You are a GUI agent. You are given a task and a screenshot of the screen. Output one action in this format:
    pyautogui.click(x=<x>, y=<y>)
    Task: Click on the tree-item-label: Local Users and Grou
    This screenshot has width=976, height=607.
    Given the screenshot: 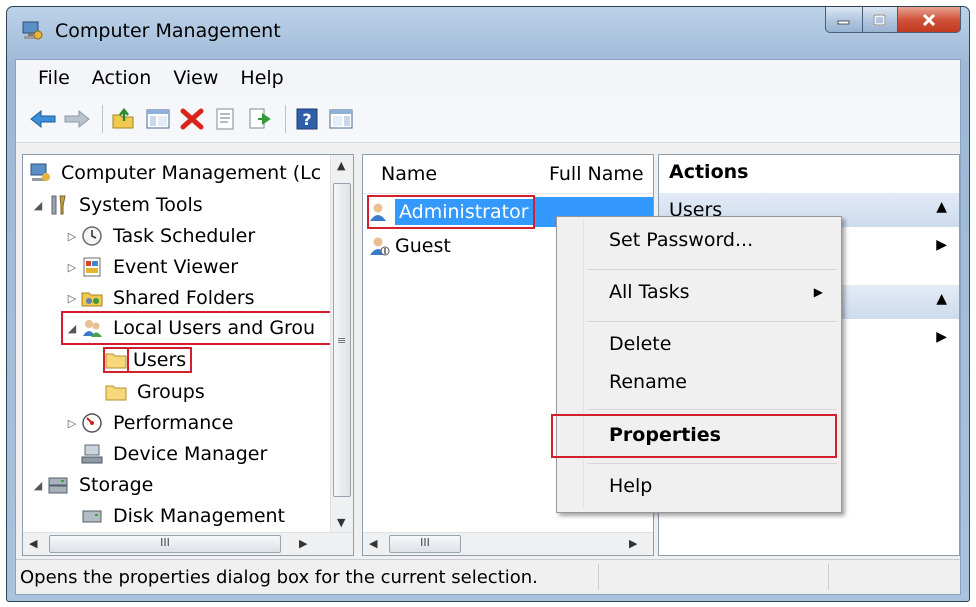 What is the action you would take?
    pyautogui.click(x=214, y=328)
    